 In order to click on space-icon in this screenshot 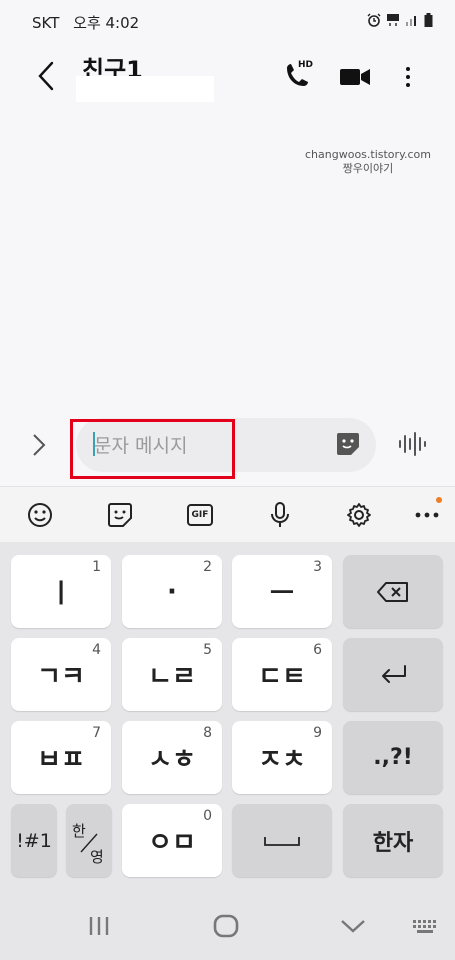, I will do `click(282, 841)`.